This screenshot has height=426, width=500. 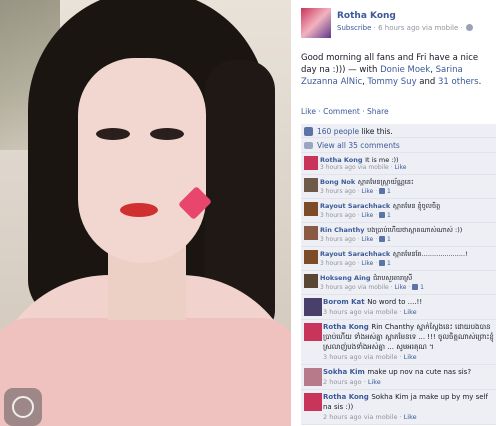 What do you see at coordinates (376, 131) in the screenshot?
I see `likes-suffix: like this.` at bounding box center [376, 131].